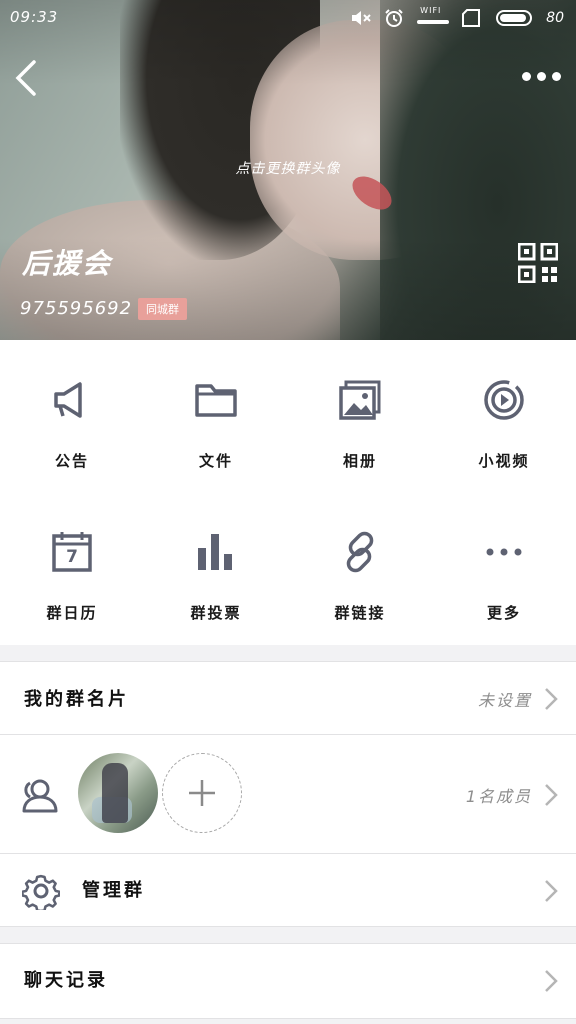  Describe the element at coordinates (67, 263) in the screenshot. I see `group-name: 后援会` at that location.